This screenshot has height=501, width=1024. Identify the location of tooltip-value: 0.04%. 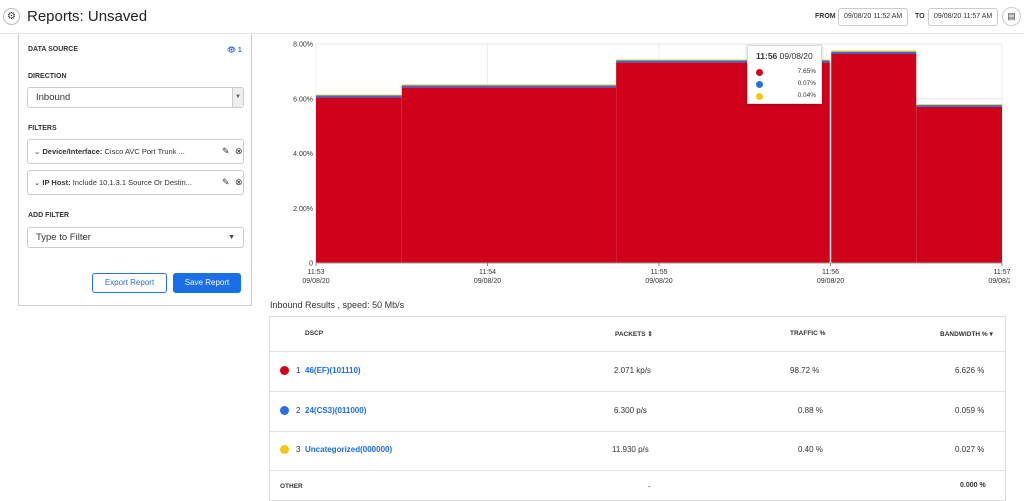
(806, 95).